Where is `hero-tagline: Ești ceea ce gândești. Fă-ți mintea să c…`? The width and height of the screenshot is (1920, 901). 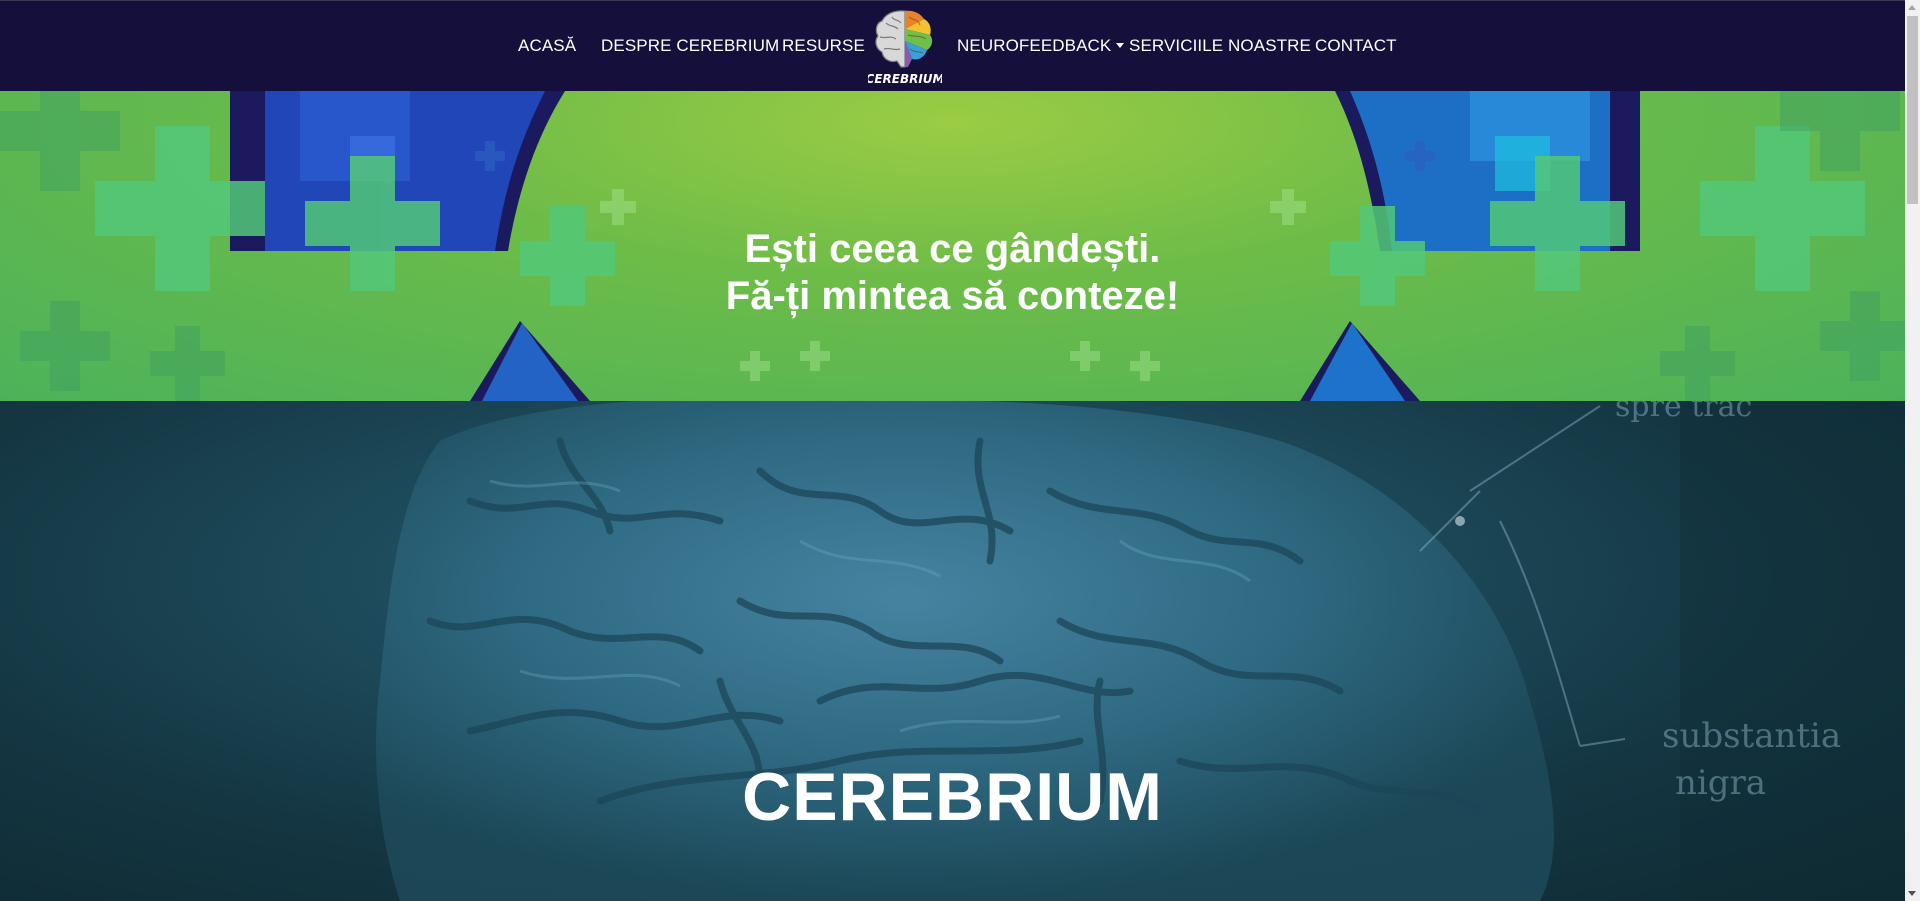
hero-tagline: Ești ceea ce gândești. Fă-ți mintea să c… is located at coordinates (952, 273).